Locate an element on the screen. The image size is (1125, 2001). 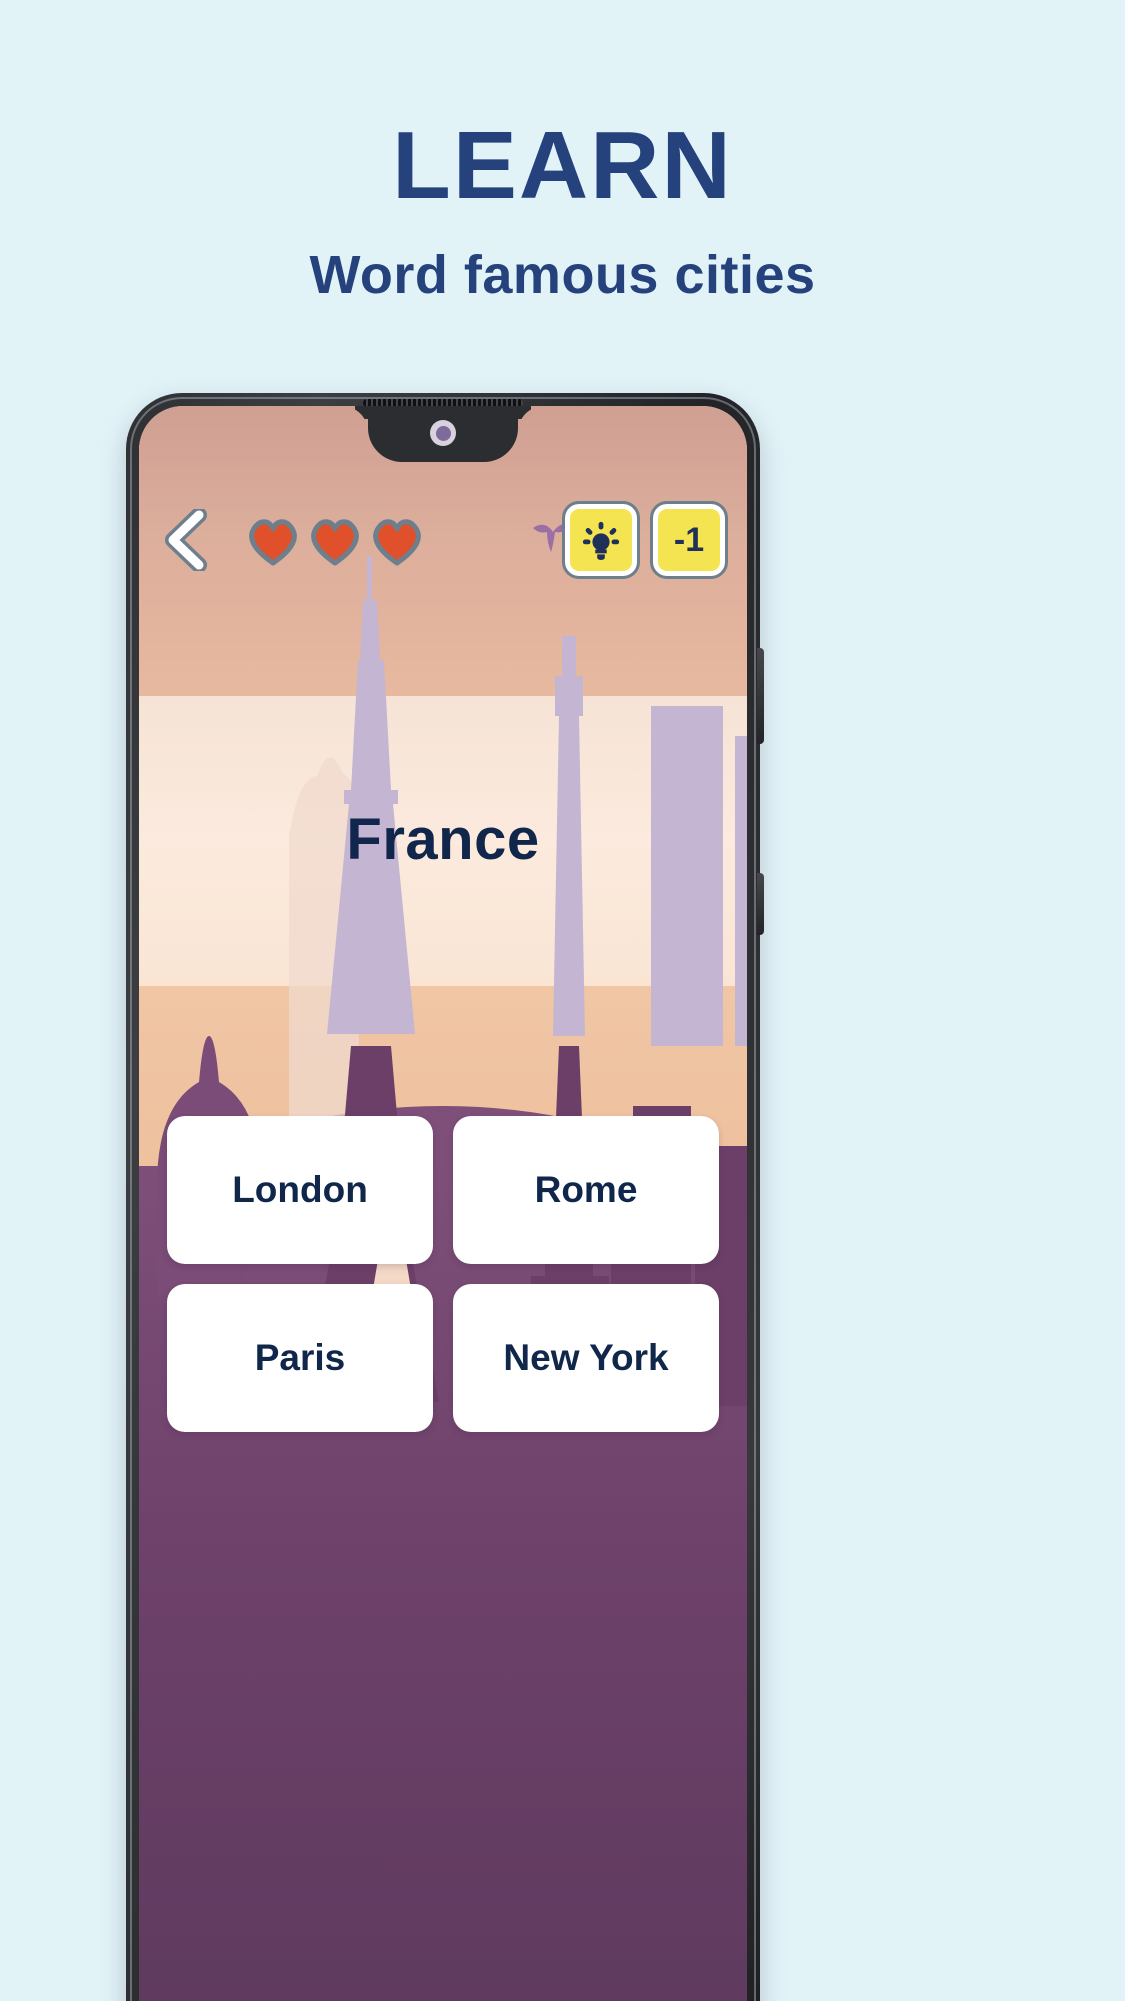
hint-button is located at coordinates (601, 540).